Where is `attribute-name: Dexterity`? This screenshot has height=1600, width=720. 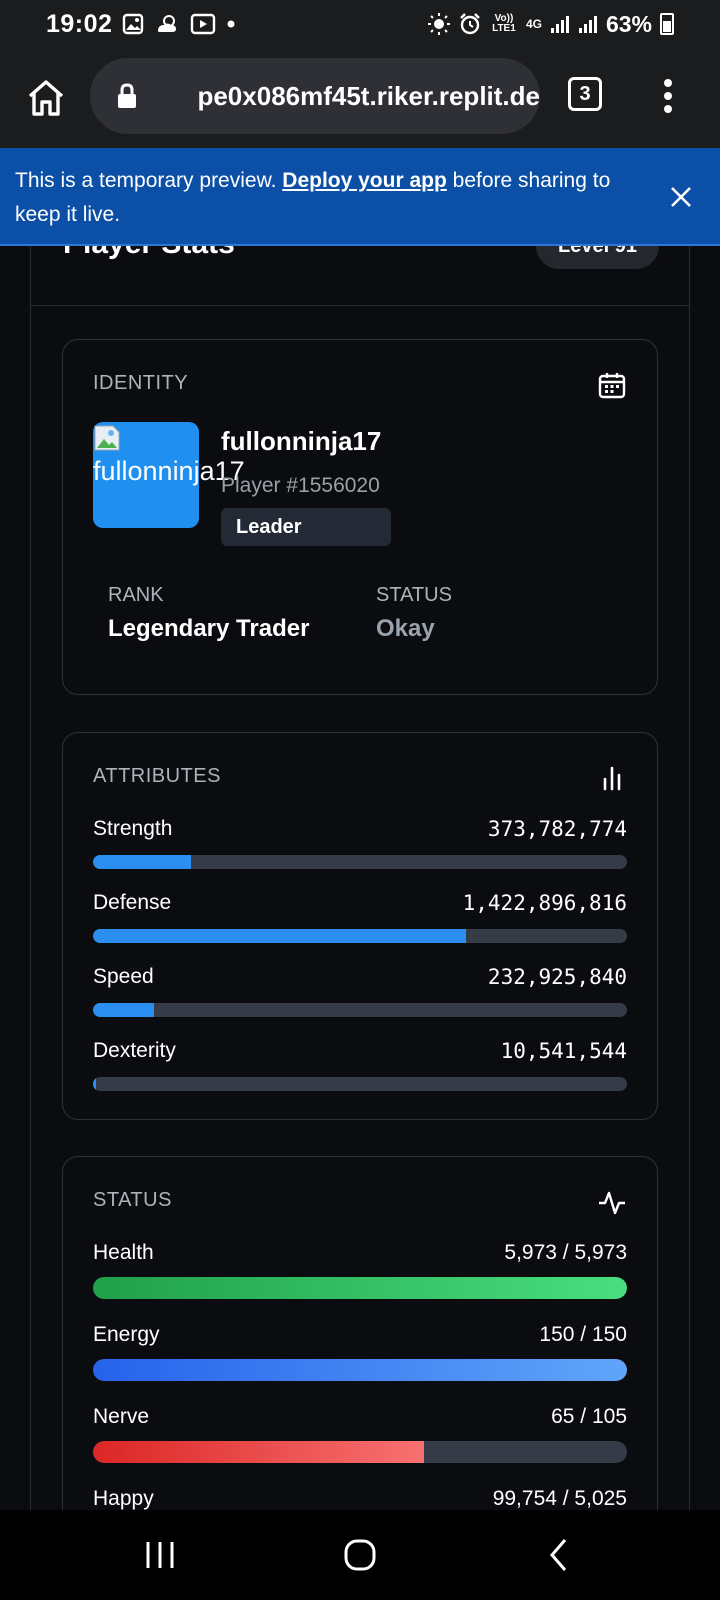
attribute-name: Dexterity is located at coordinates (134, 1050).